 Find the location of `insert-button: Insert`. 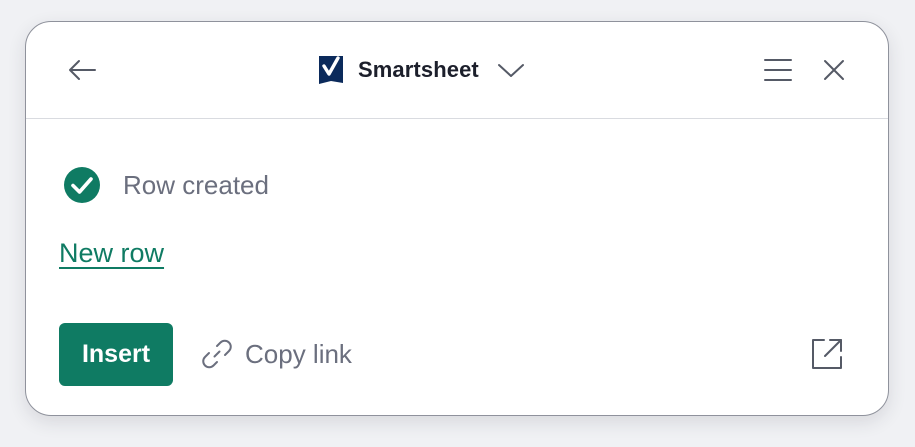

insert-button: Insert is located at coordinates (116, 354).